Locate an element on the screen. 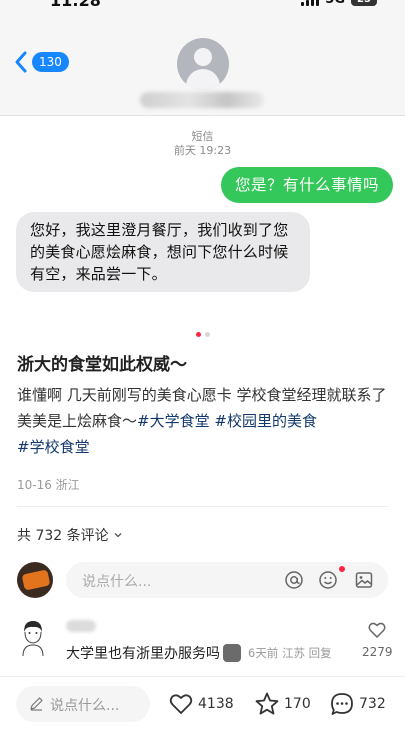 The height and width of the screenshot is (732, 405). carousel-indicator is located at coordinates (202, 334).